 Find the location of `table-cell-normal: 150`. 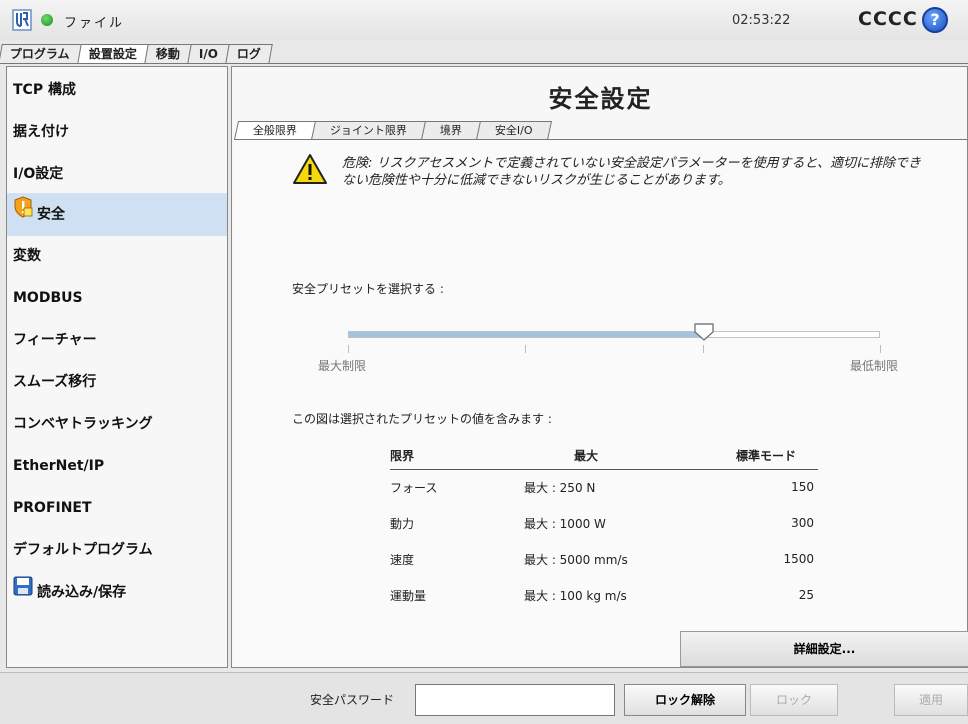

table-cell-normal: 150 is located at coordinates (802, 487).